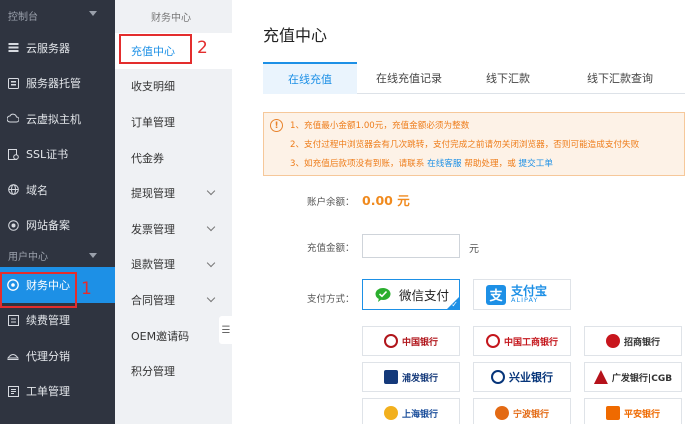  I want to click on collapse-menu-icon: ☰, so click(226, 330).